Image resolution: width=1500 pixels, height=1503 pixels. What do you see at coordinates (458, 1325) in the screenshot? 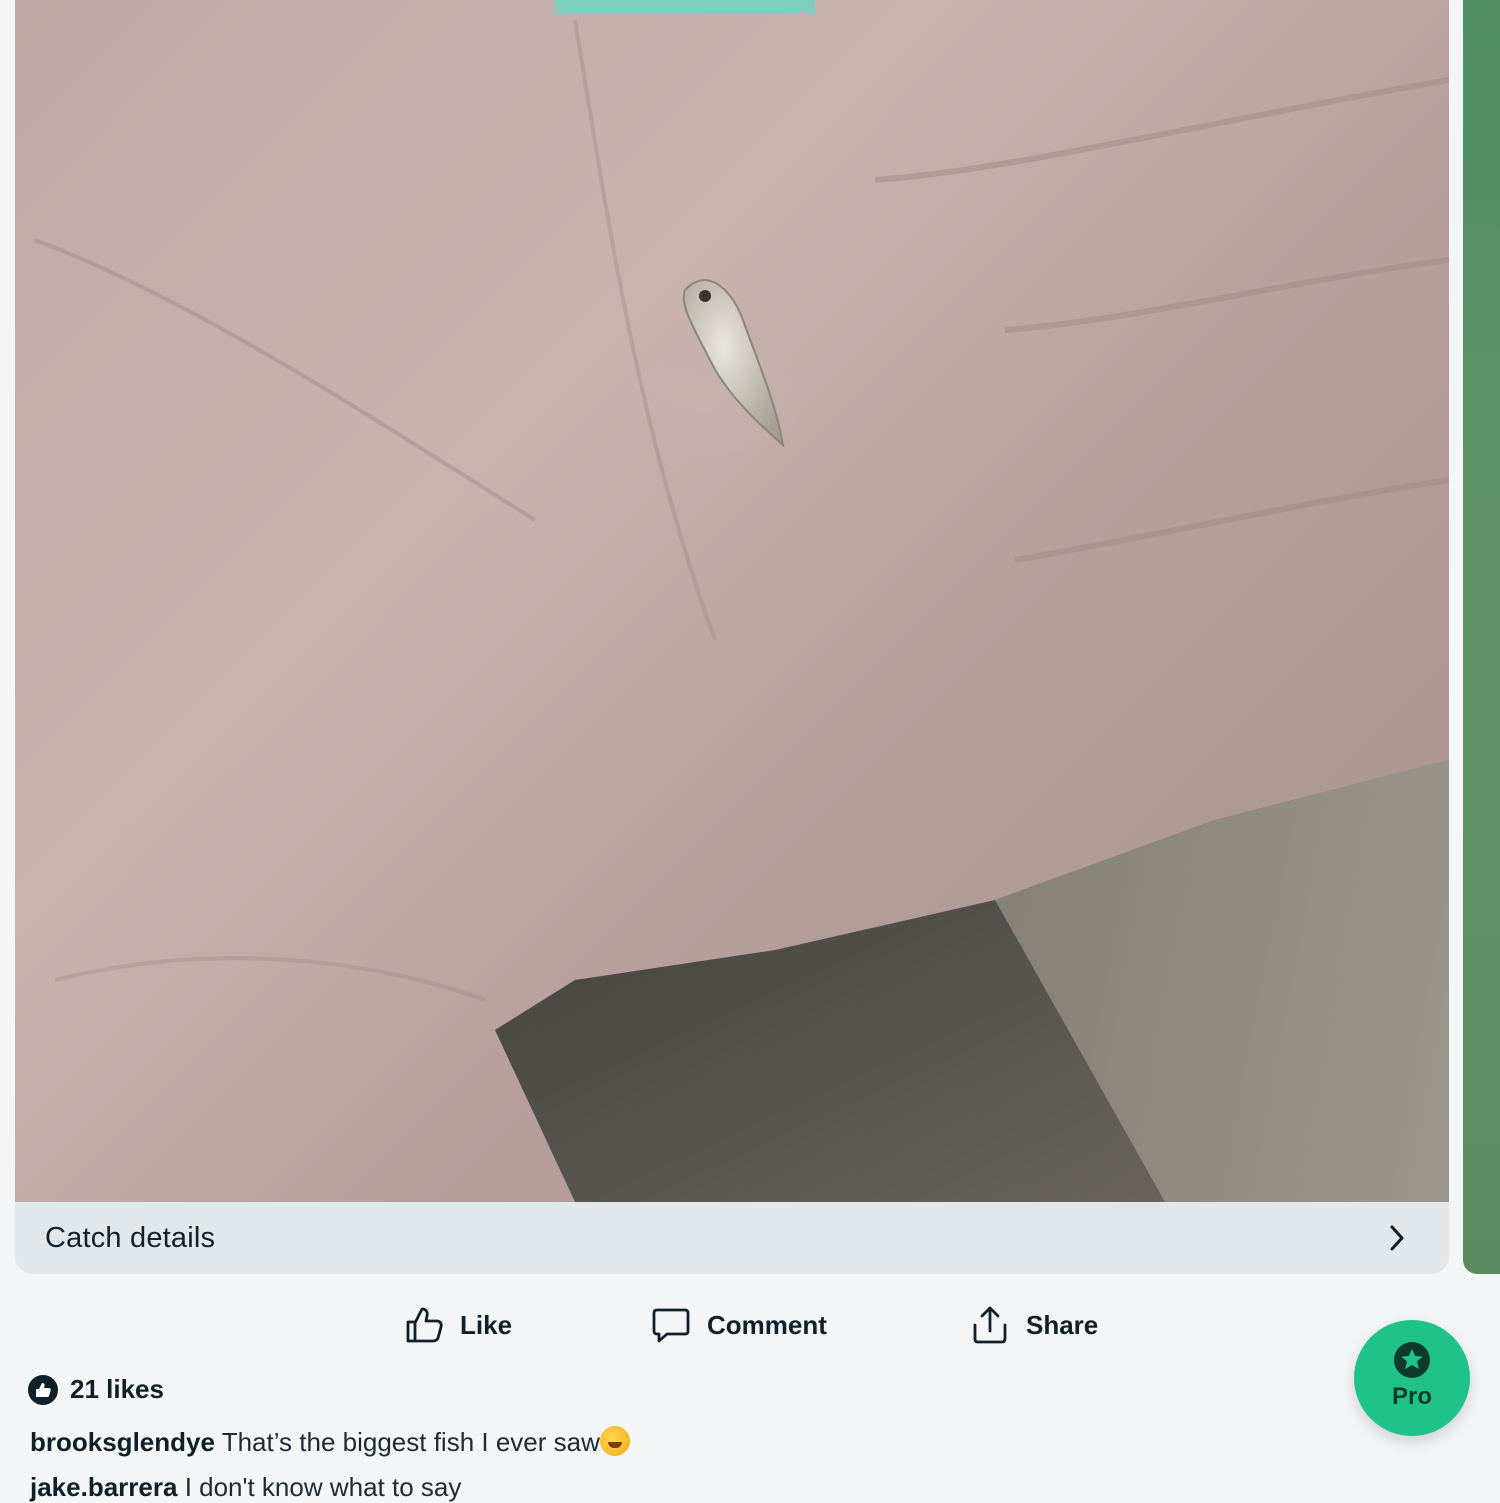
I see `like-button: Like` at bounding box center [458, 1325].